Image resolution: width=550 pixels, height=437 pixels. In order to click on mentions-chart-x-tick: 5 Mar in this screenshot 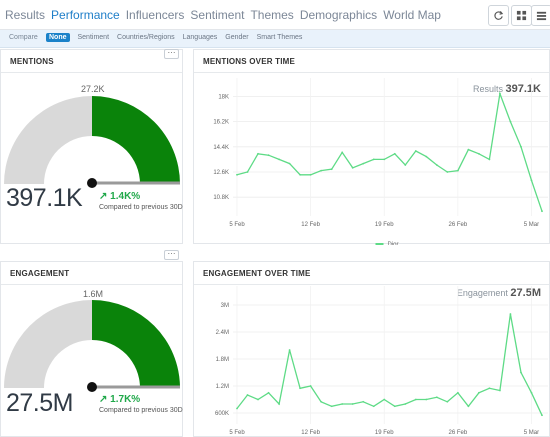, I will do `click(531, 225)`.